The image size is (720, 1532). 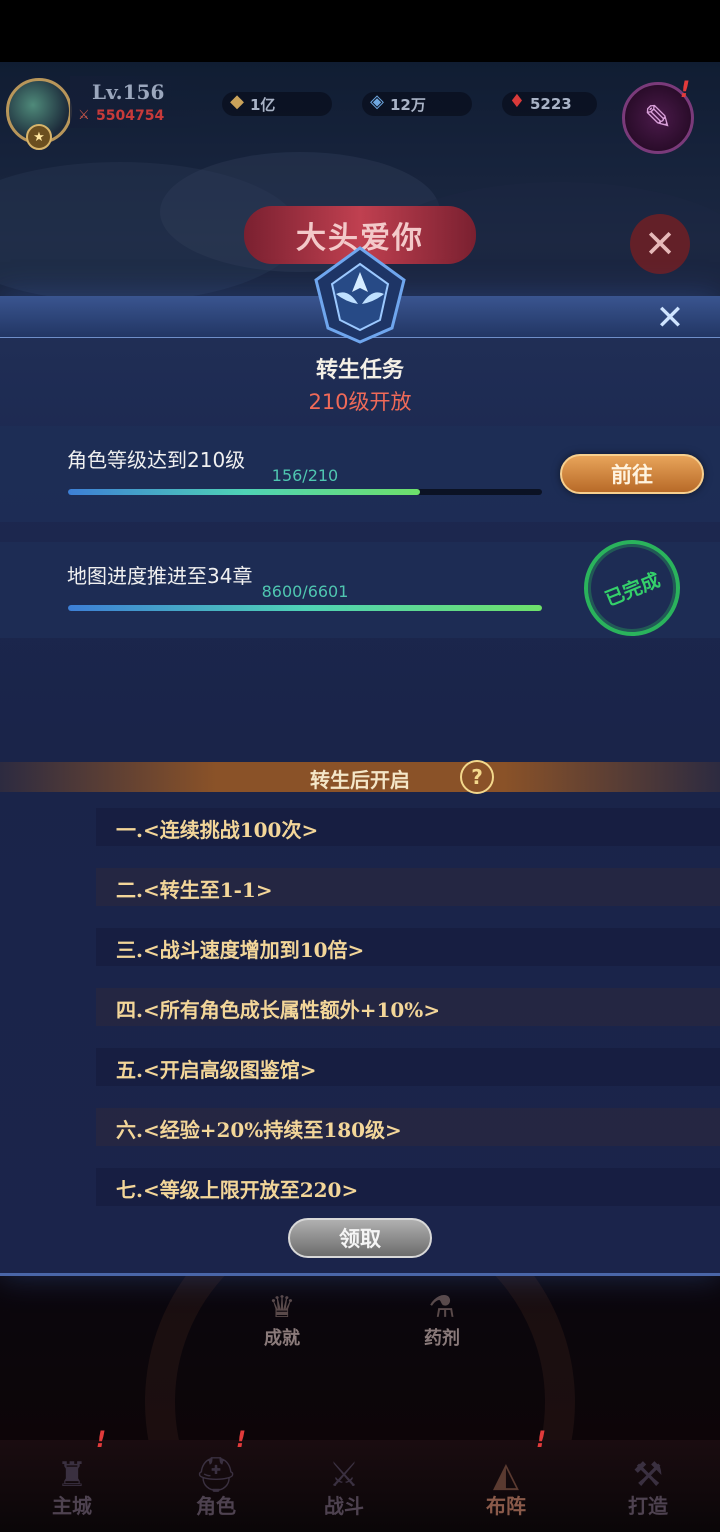 I want to click on combat-power: 5504754, so click(x=130, y=116).